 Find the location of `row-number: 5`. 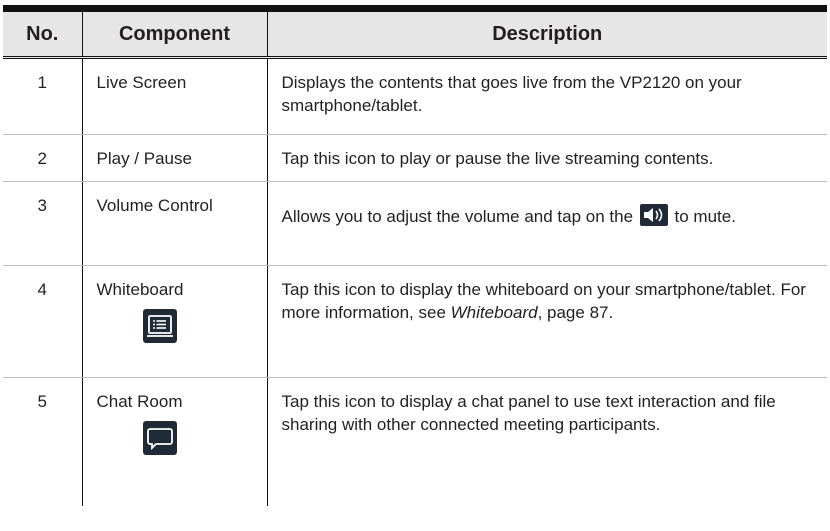

row-number: 5 is located at coordinates (43, 441).